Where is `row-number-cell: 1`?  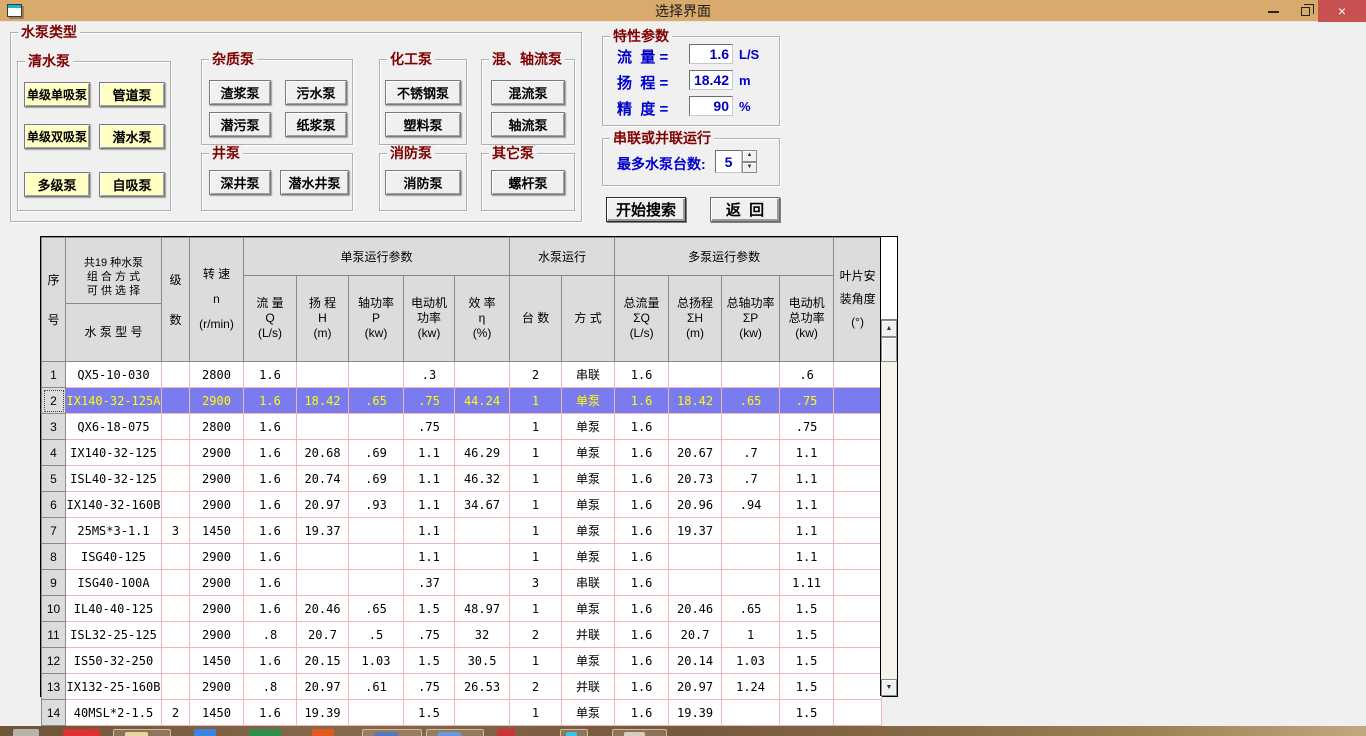
row-number-cell: 1 is located at coordinates (53, 374).